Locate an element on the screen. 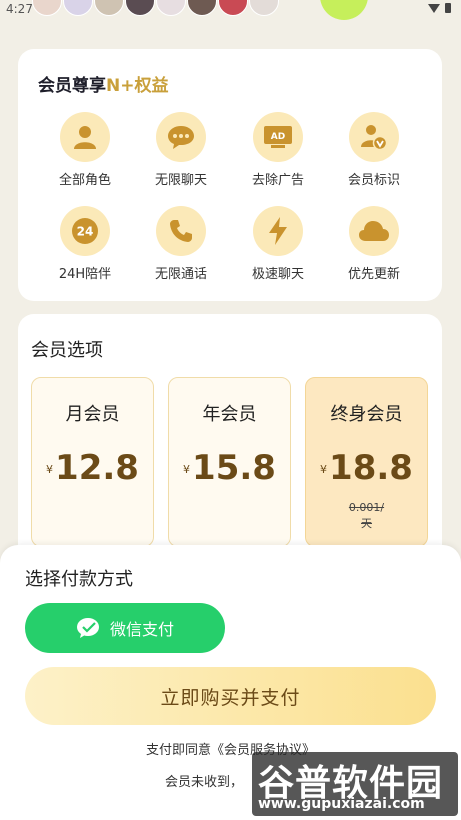  benefit-label: 无限通话 is located at coordinates (180, 274).